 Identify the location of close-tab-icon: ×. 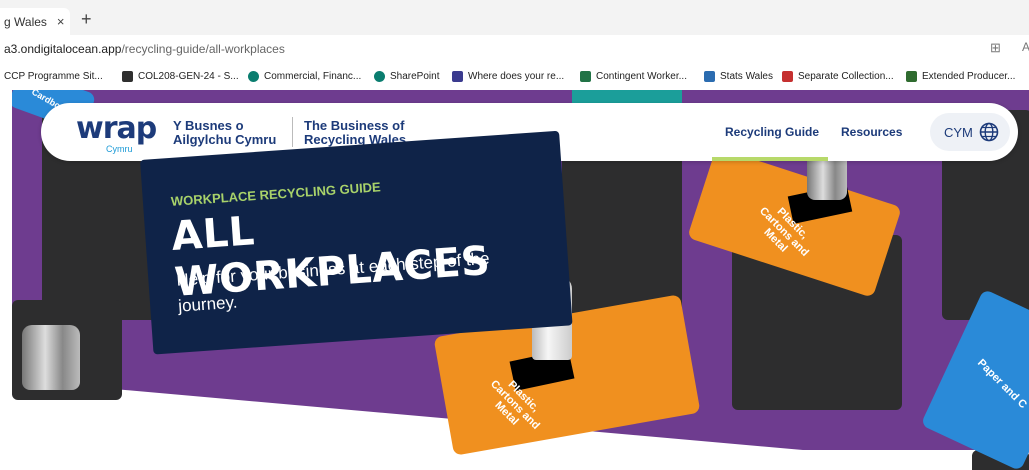
(61, 21).